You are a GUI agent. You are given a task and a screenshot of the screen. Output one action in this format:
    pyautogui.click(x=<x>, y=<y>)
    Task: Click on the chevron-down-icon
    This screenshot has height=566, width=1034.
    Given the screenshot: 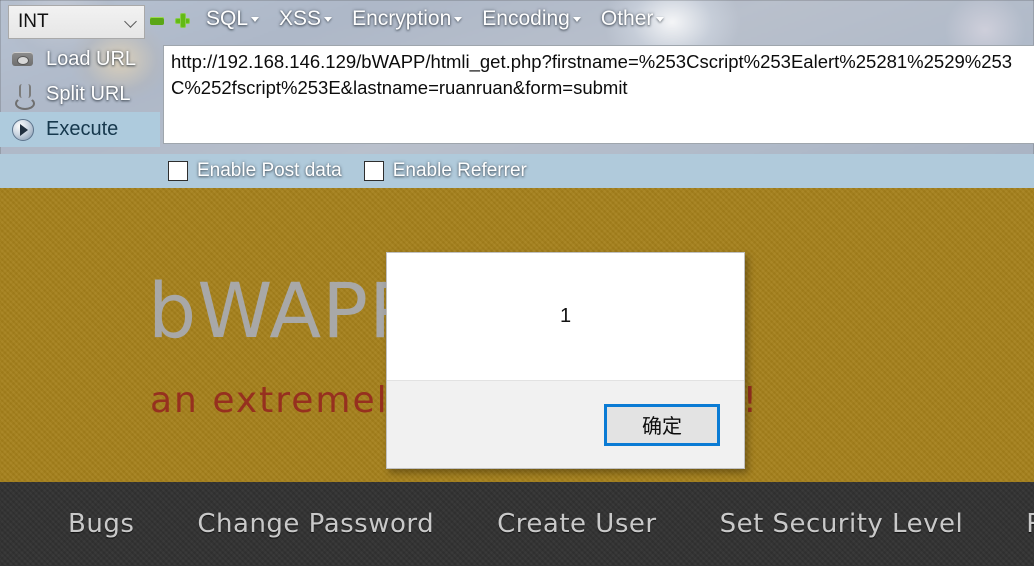 What is the action you would take?
    pyautogui.click(x=132, y=22)
    